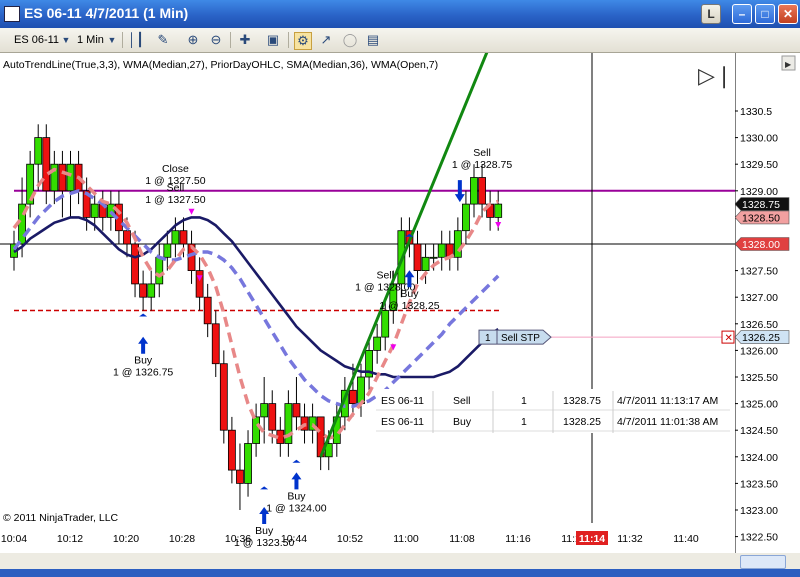 The image size is (800, 577). I want to click on close-button: ✕, so click(788, 14).